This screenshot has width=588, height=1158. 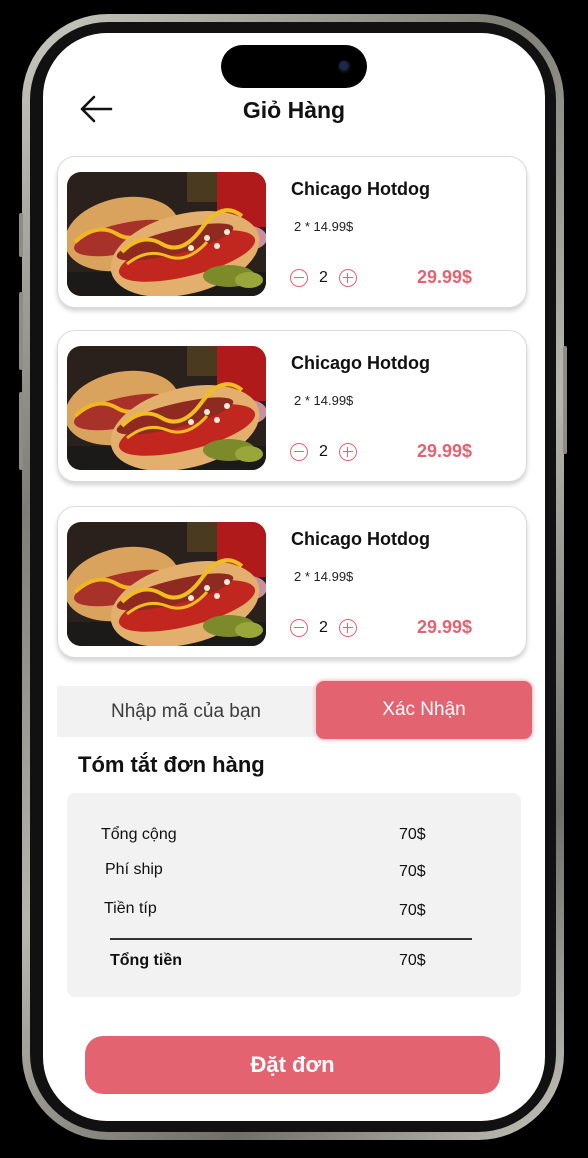 What do you see at coordinates (294, 66) in the screenshot?
I see `dynamic-island` at bounding box center [294, 66].